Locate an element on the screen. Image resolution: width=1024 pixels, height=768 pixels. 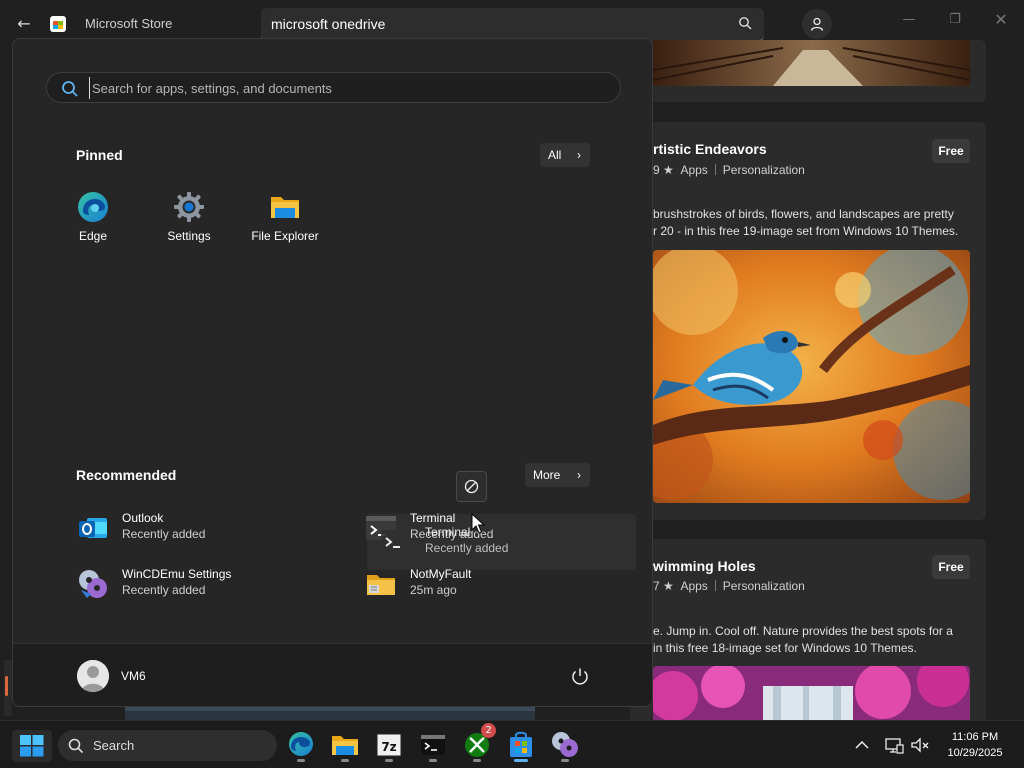
store-nav-strip is located at coordinates (8, 688).